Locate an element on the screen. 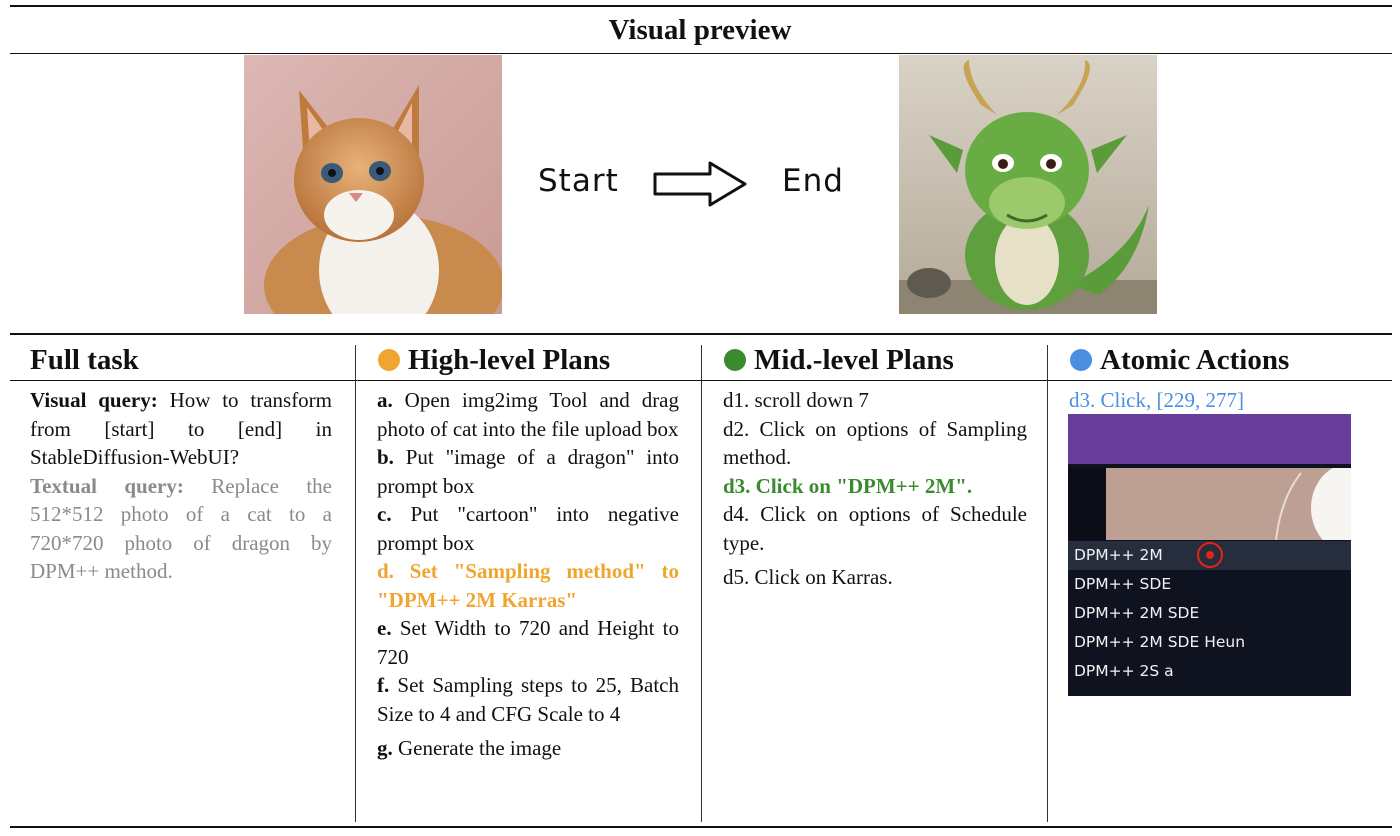 The image size is (1400, 836). bottom-rule is located at coordinates (701, 827).